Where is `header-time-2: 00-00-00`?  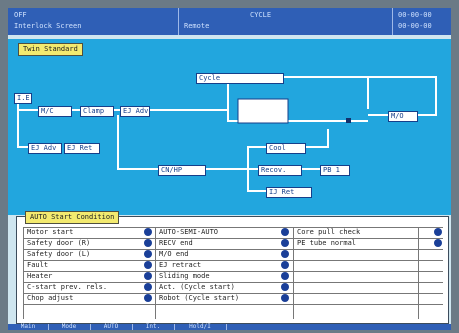 header-time-2: 00-00-00 is located at coordinates (415, 26).